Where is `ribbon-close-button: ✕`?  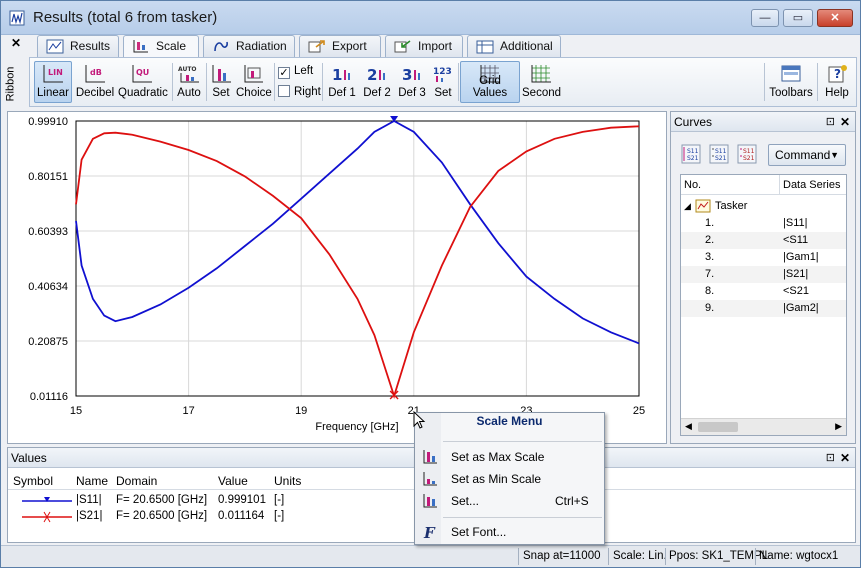 ribbon-close-button: ✕ is located at coordinates (16, 43).